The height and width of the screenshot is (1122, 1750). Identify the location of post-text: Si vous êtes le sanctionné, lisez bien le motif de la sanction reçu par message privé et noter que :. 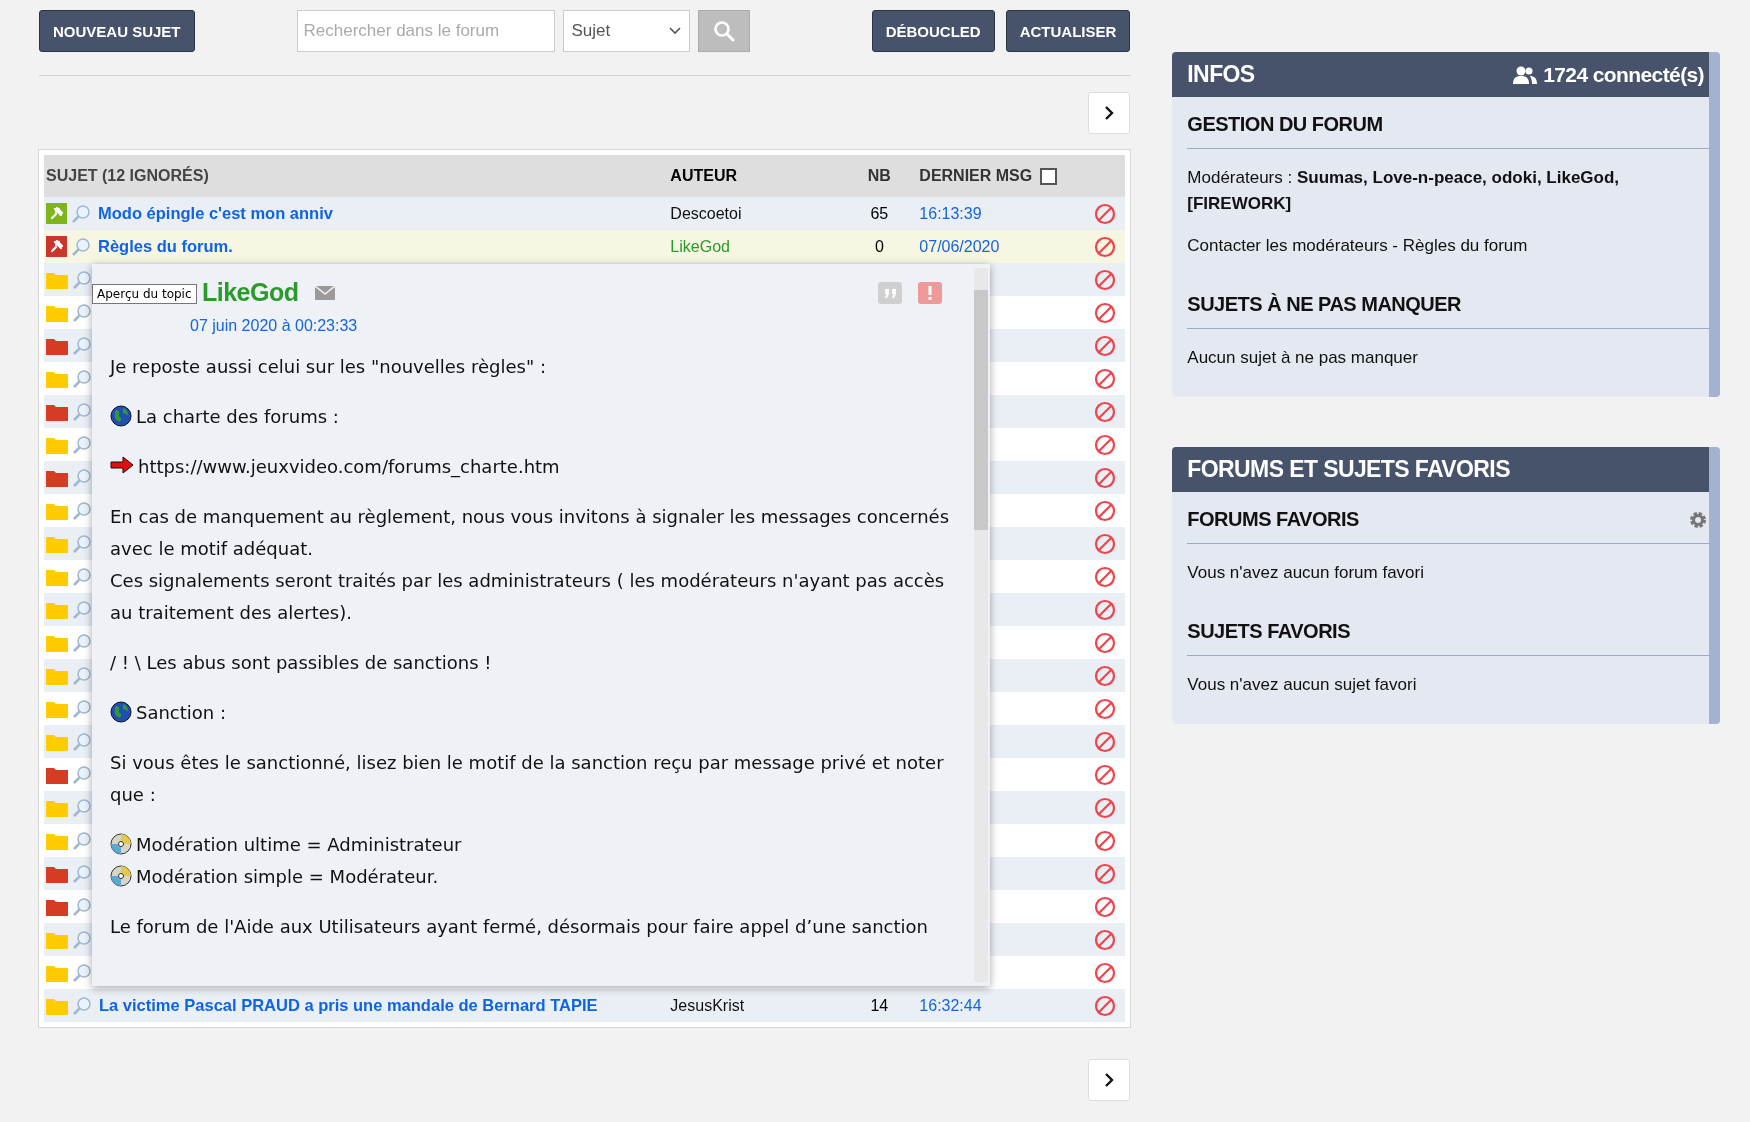
(527, 779).